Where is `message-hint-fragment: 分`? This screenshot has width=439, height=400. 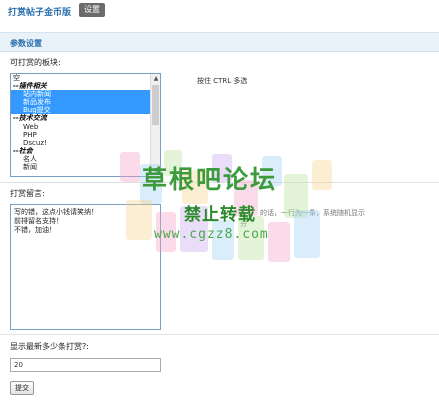
message-hint-fragment: 分 is located at coordinates (243, 224).